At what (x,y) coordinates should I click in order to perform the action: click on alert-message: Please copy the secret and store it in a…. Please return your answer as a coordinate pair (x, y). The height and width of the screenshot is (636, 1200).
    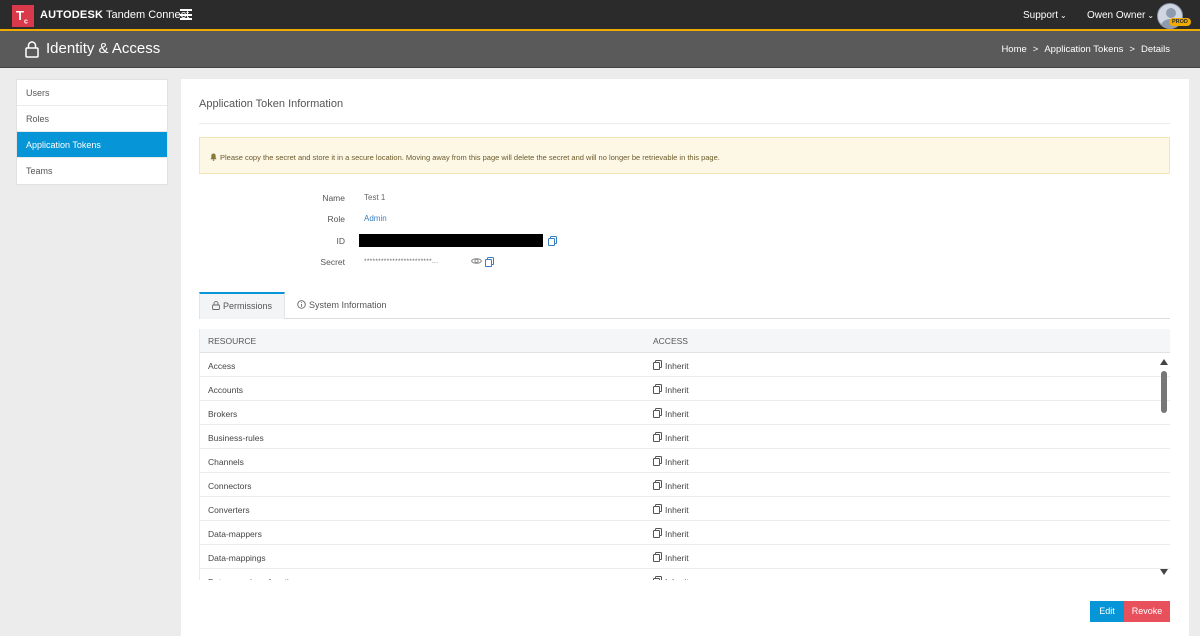
    Looking at the image, I should click on (470, 157).